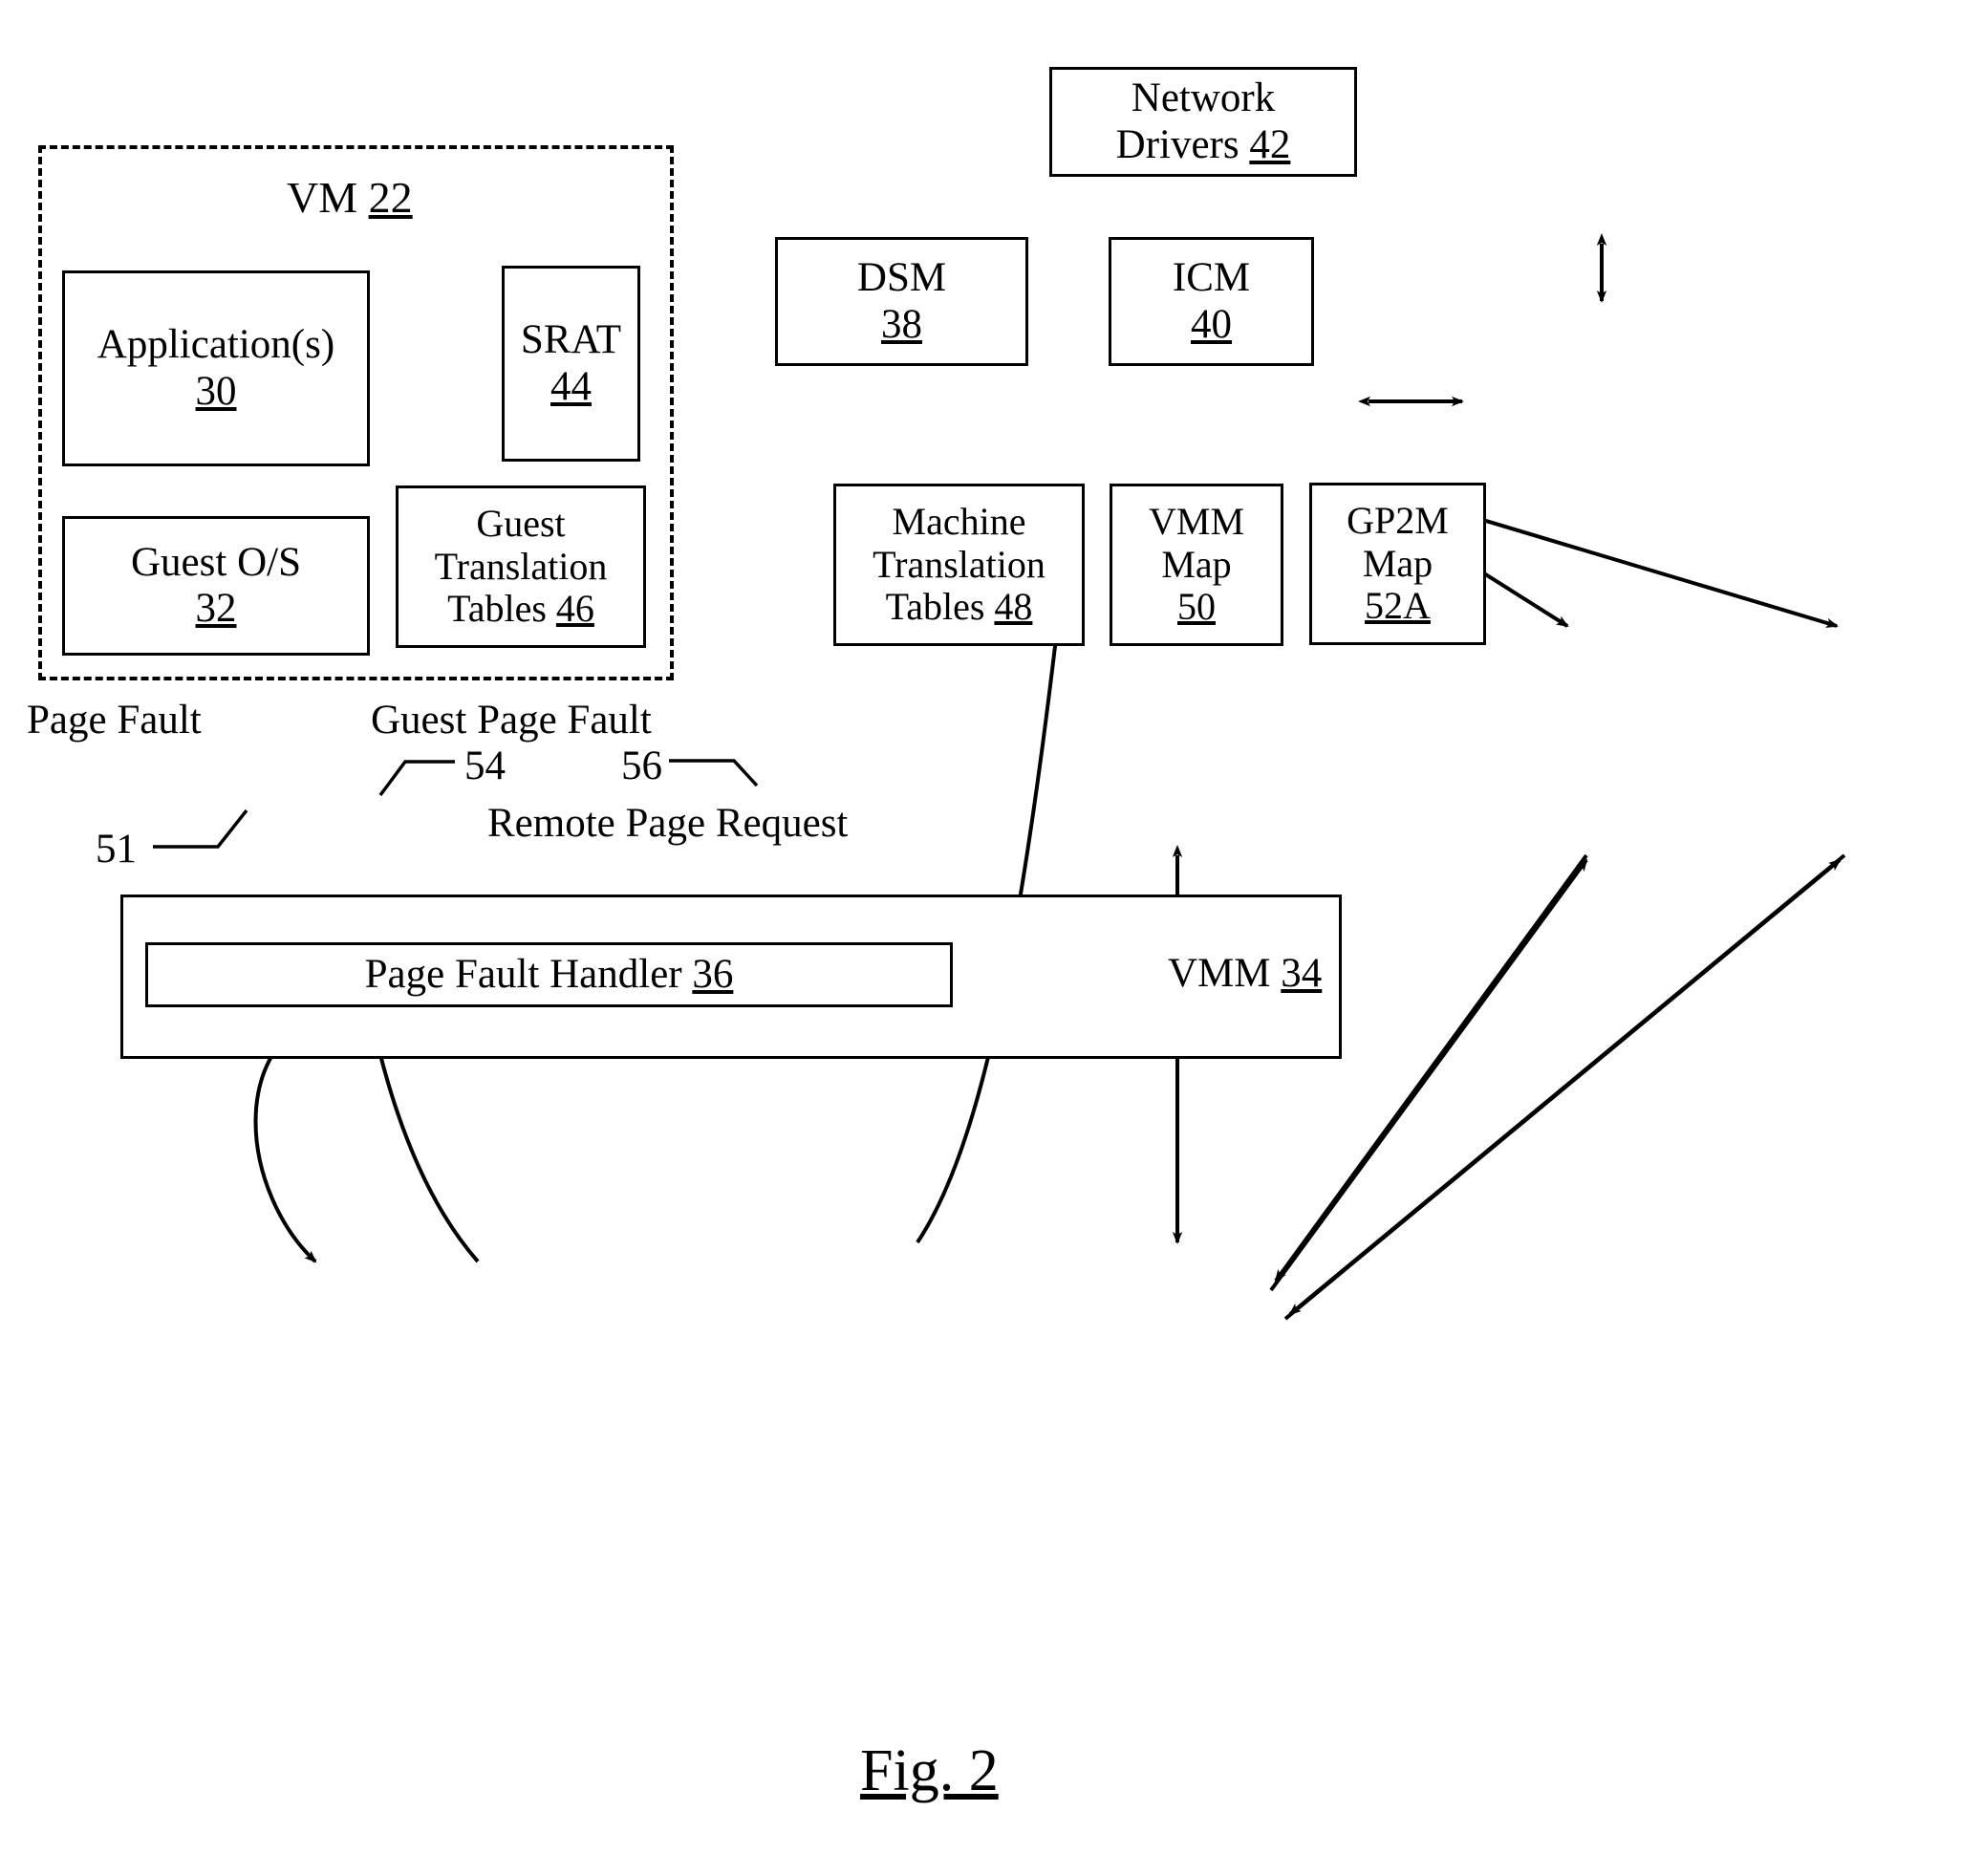 This screenshot has width=1983, height=1876. I want to click on arrow-pfh-gp2mmap, so click(1562, 1089).